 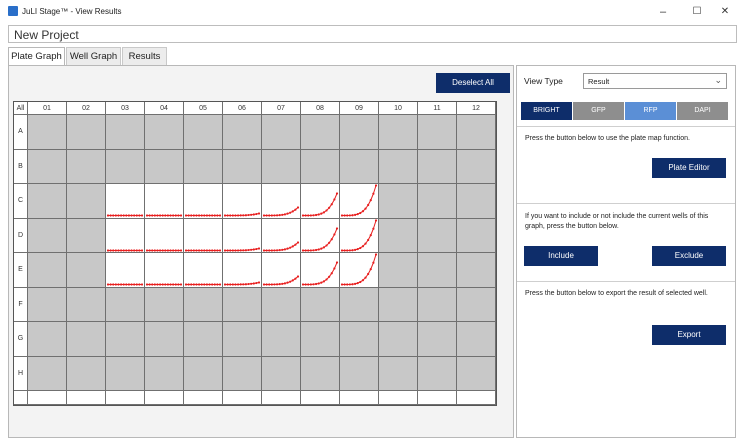 I want to click on plate-editor-button: Plate Editor, so click(x=689, y=168).